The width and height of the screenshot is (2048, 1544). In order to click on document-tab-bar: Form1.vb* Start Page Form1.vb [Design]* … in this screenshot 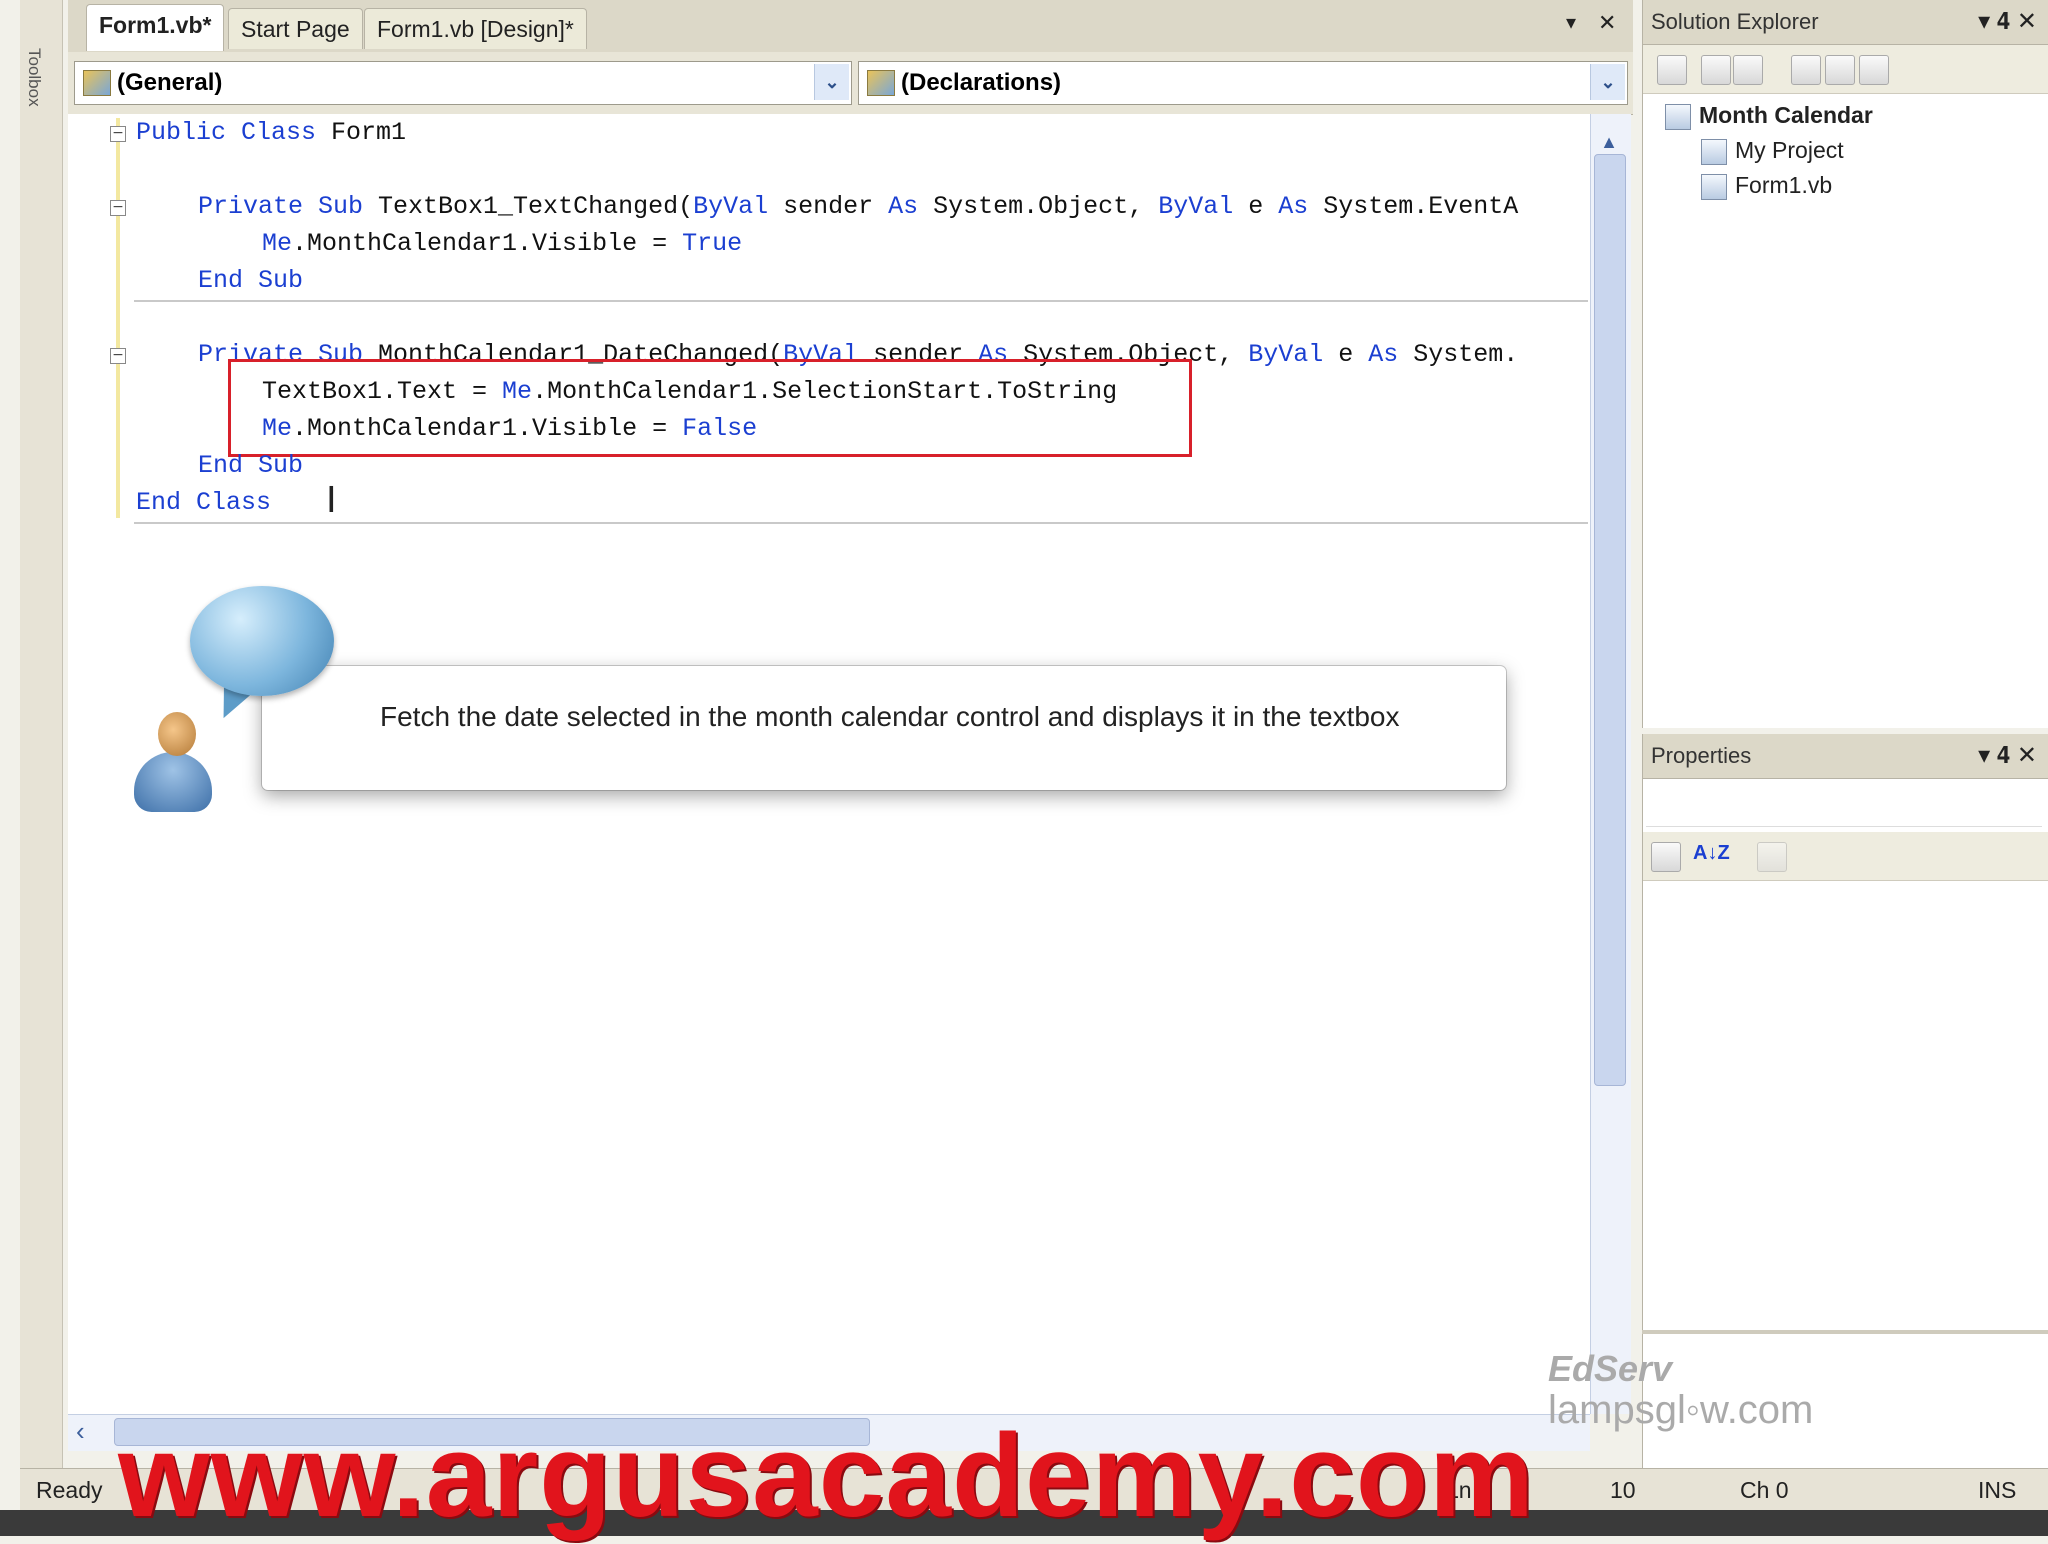, I will do `click(850, 26)`.